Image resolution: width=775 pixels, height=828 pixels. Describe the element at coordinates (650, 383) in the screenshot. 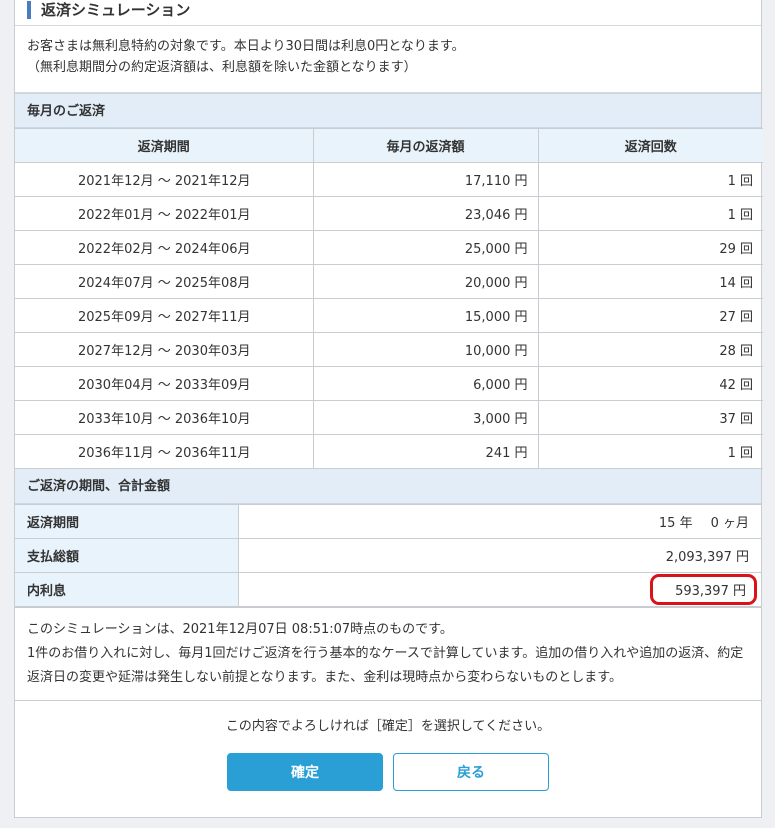

I see `row-count: 42 回` at that location.